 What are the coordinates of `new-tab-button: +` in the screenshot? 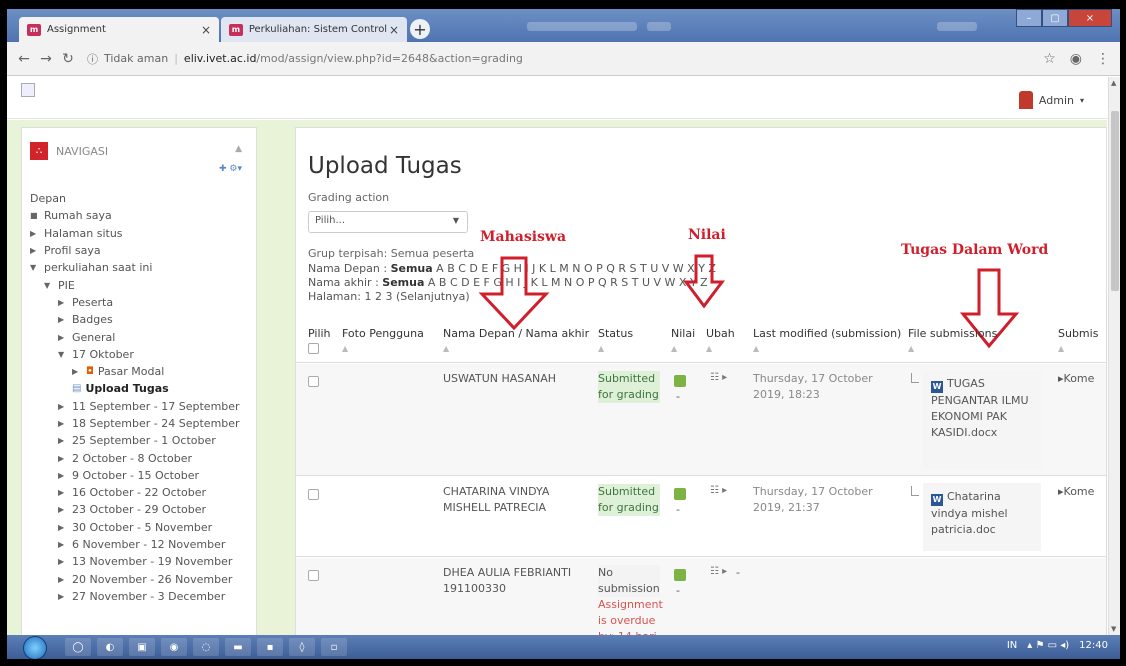 It's located at (420, 29).